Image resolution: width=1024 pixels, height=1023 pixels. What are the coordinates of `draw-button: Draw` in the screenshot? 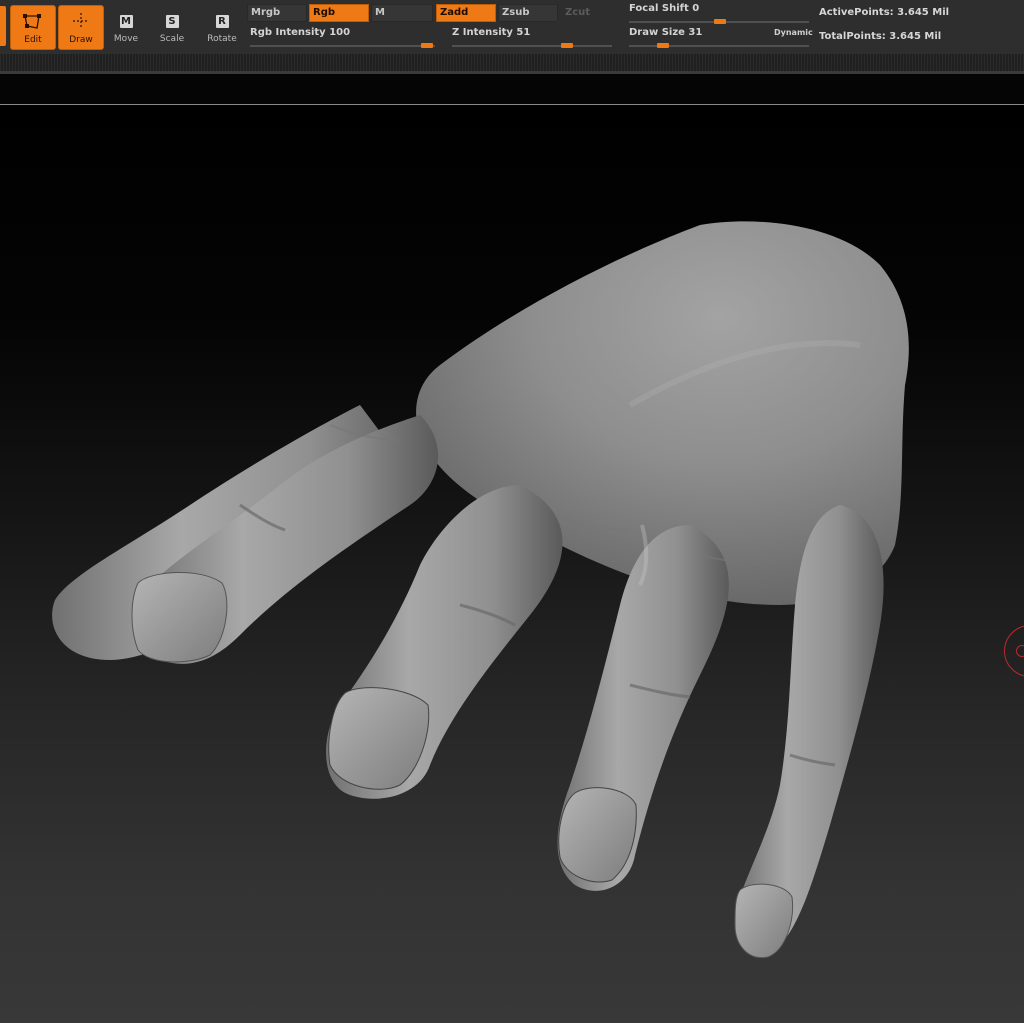 It's located at (81, 27).